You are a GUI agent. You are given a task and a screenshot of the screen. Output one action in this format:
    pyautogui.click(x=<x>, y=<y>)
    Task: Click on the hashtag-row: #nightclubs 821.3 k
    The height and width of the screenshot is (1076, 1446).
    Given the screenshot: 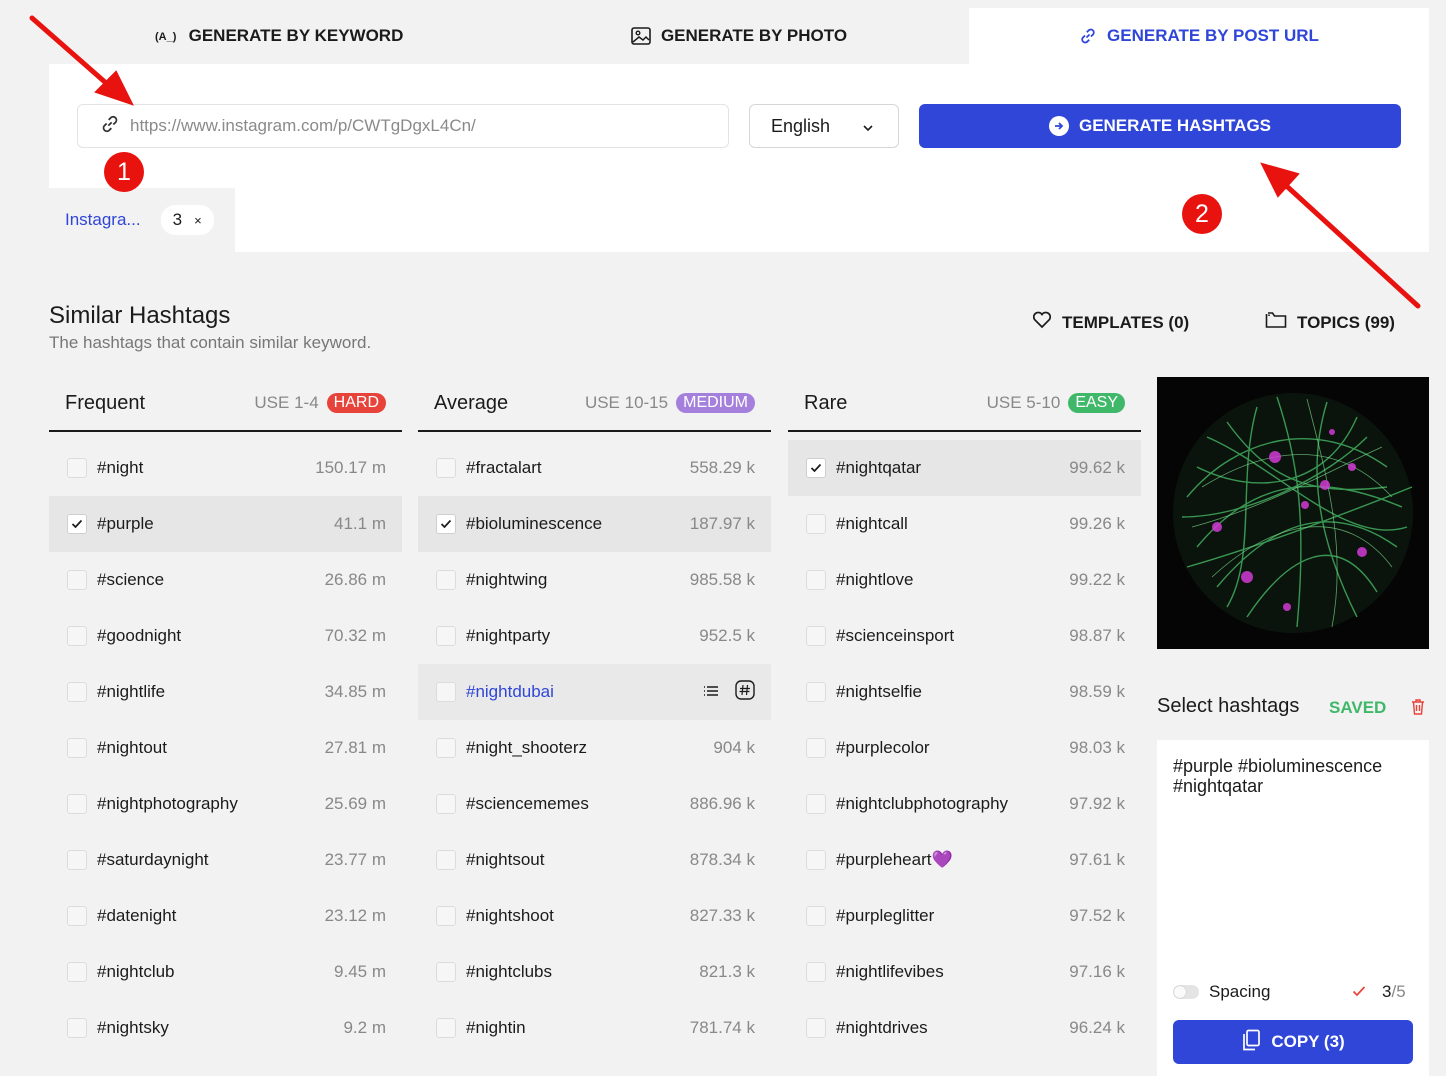 What is the action you would take?
    pyautogui.click(x=594, y=972)
    